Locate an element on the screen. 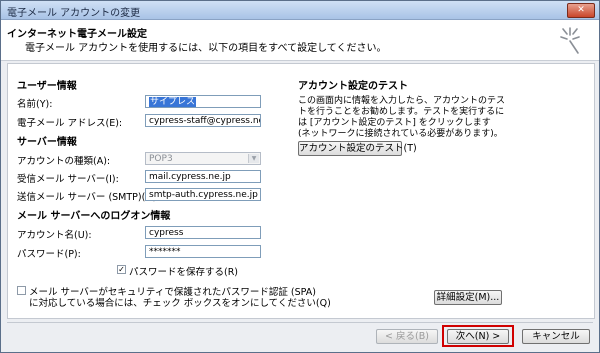  account-name-label: アカウント名(U): is located at coordinates (54, 235).